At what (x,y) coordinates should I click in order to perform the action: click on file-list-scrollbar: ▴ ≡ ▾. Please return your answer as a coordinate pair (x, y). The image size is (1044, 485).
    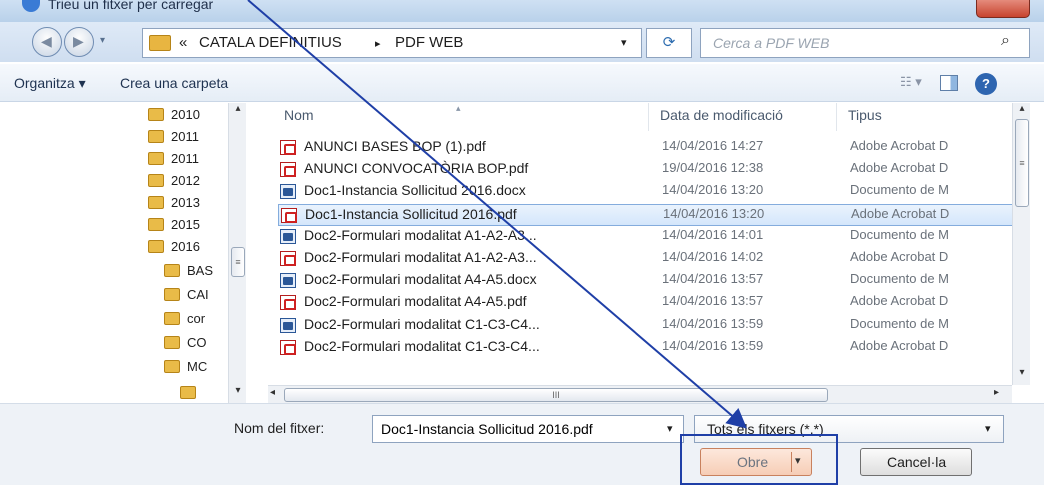
    Looking at the image, I should click on (1021, 244).